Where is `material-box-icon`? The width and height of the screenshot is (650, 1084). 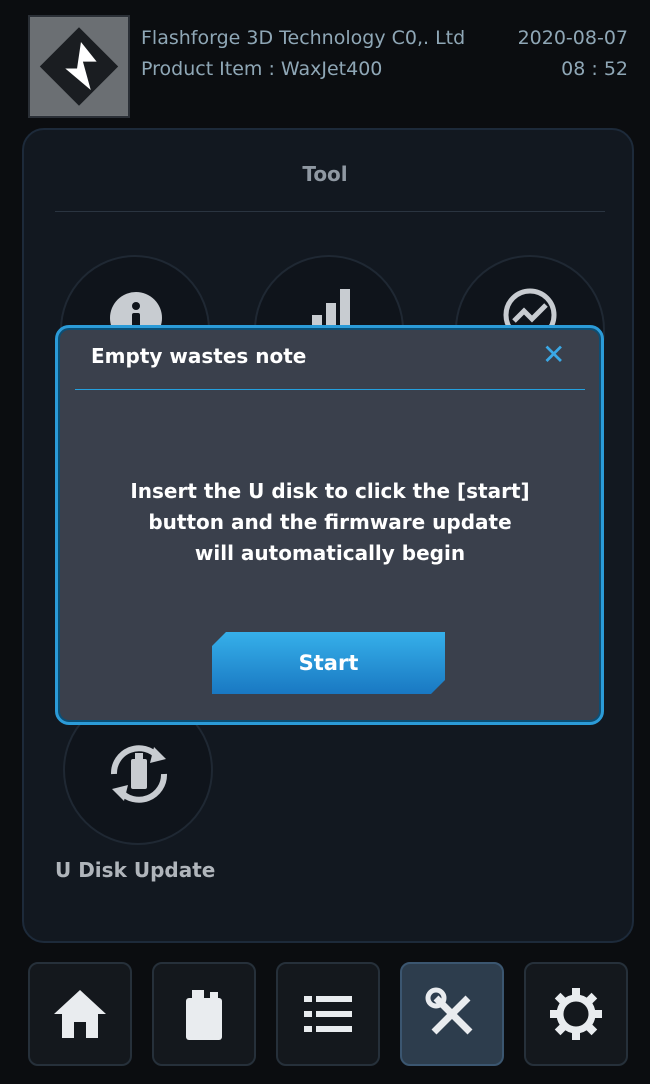
material-box-icon is located at coordinates (204, 1015).